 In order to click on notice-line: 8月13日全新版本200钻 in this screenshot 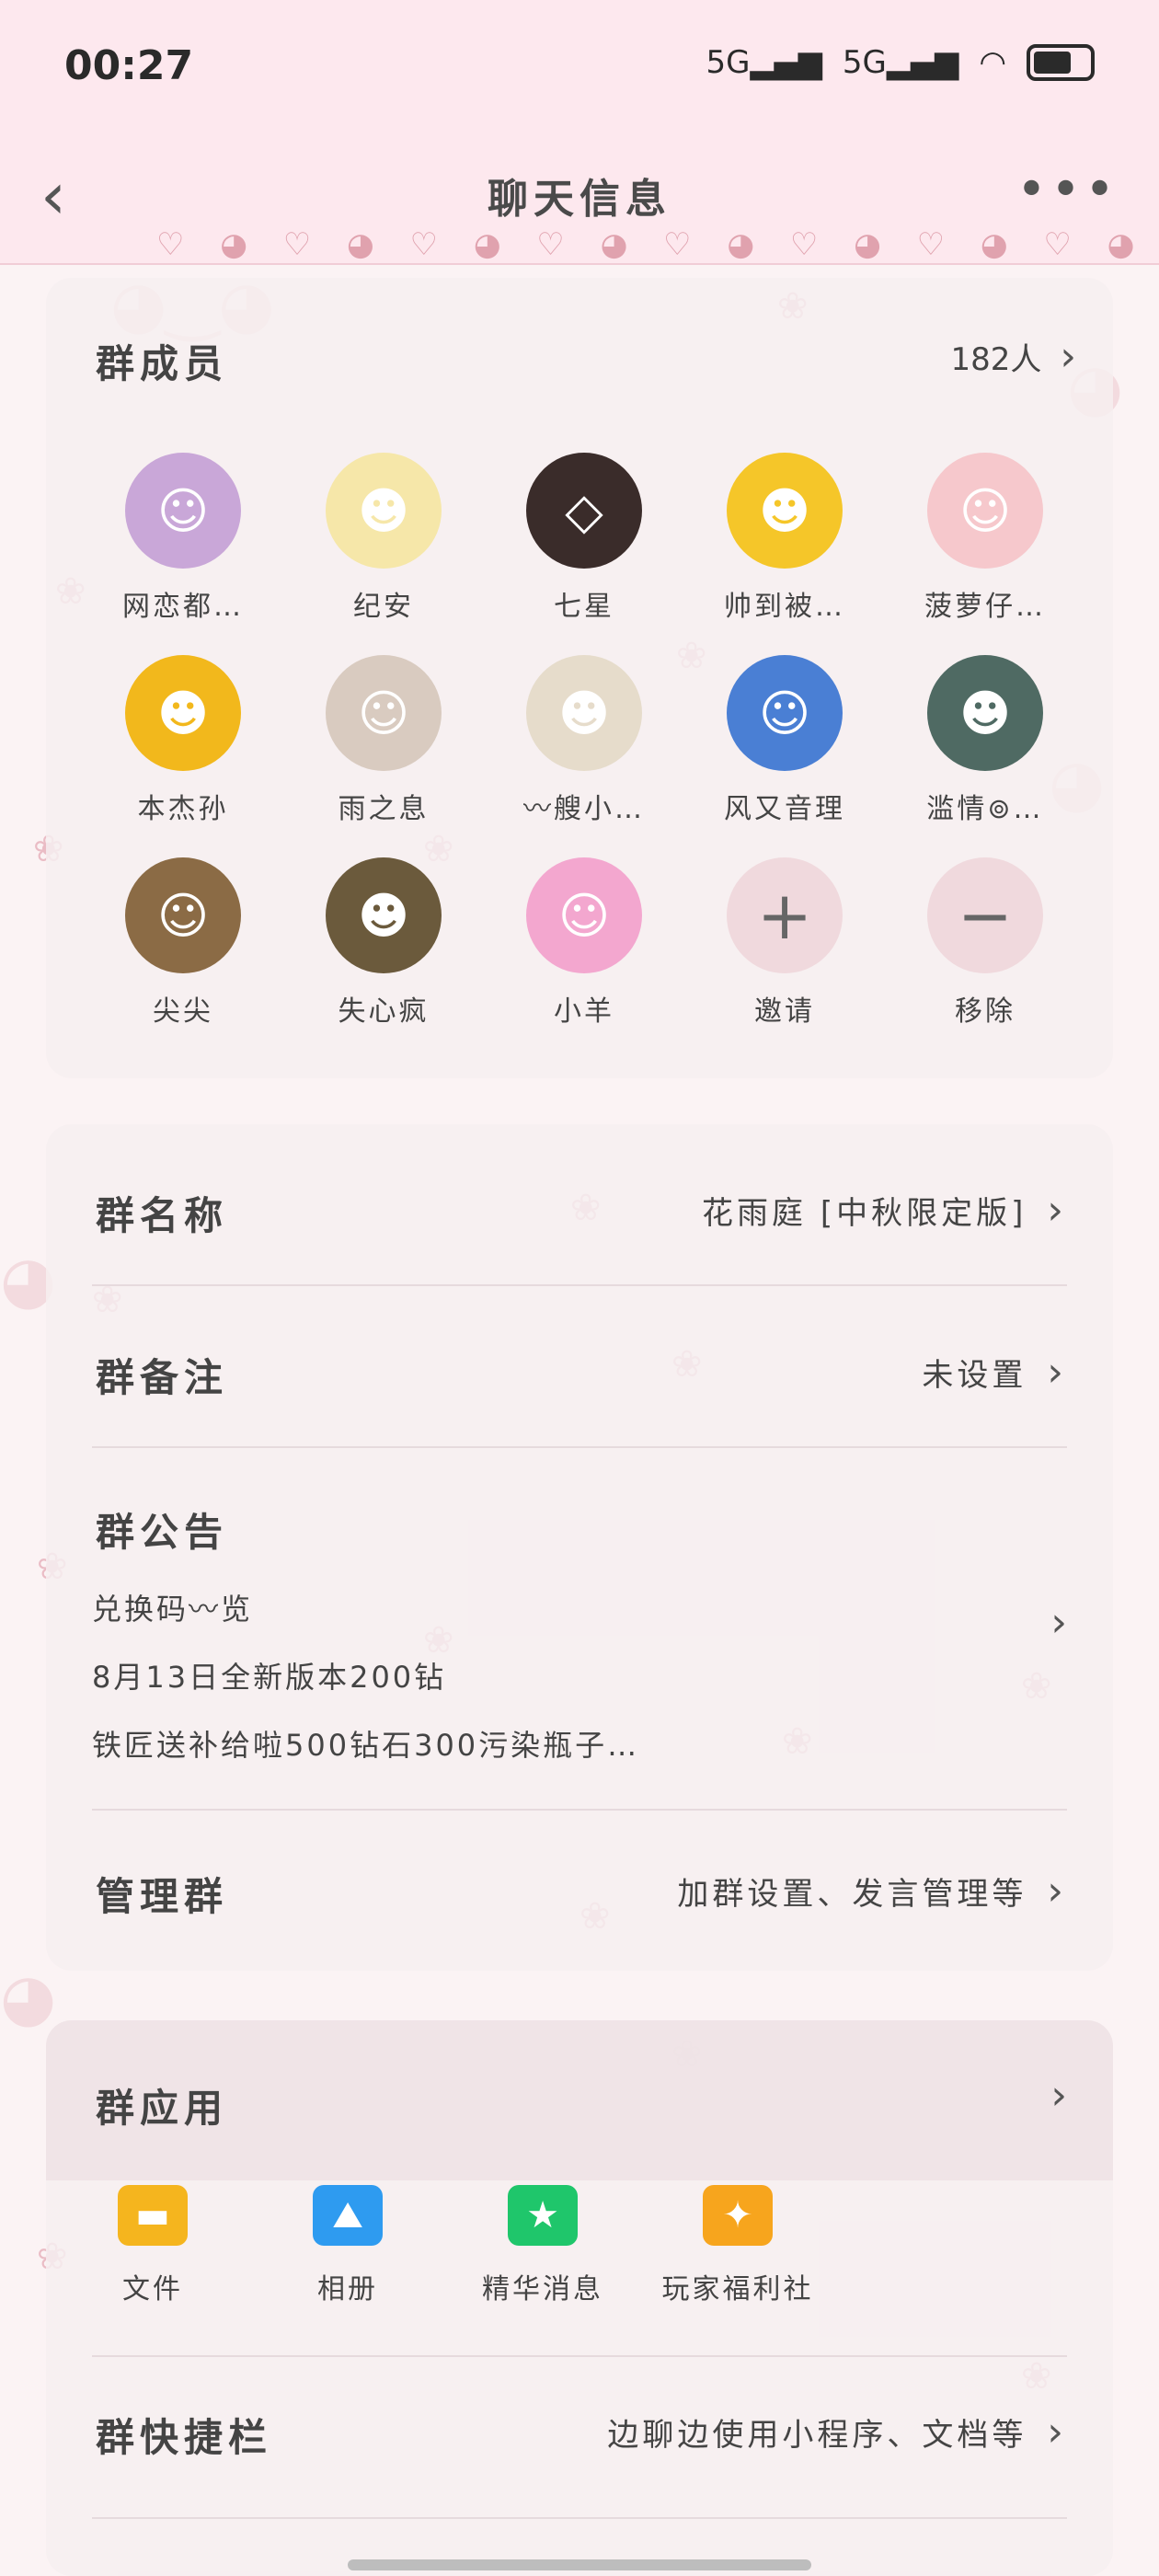, I will do `click(269, 1677)`.